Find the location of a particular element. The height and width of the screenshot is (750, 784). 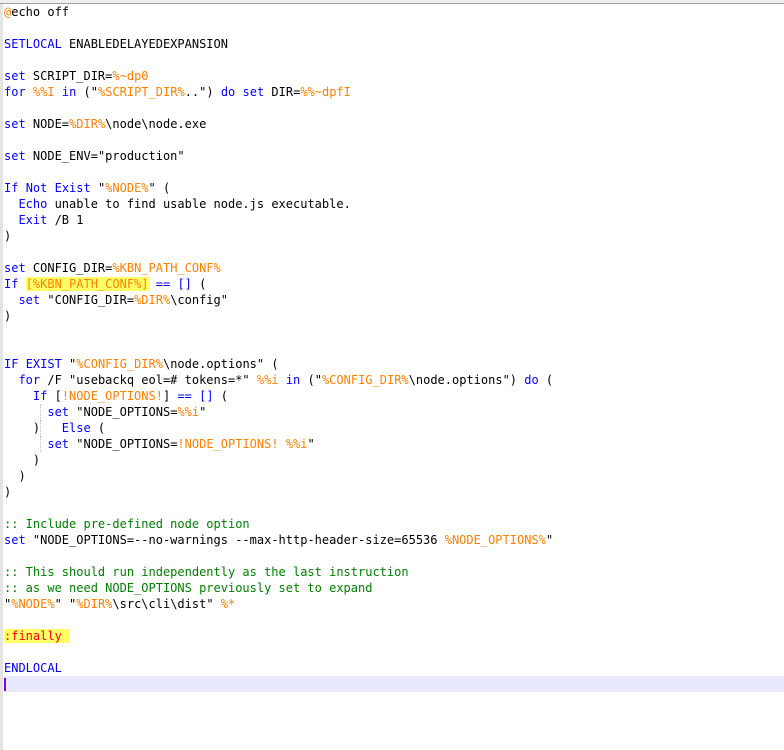

code-token: :: Include pre-defined node option is located at coordinates (127, 524).